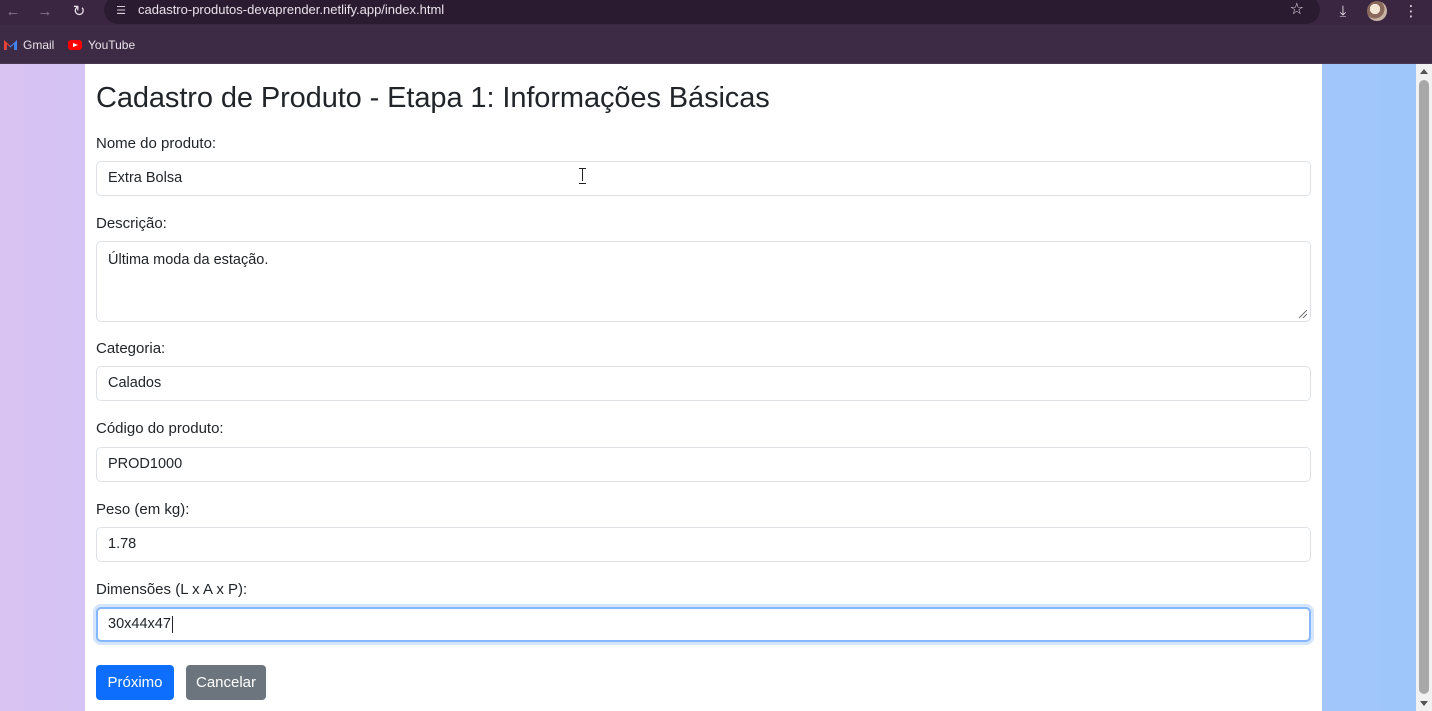 Image resolution: width=1432 pixels, height=711 pixels. What do you see at coordinates (1411, 12) in the screenshot?
I see `kebab-menu-icon: ⋮` at bounding box center [1411, 12].